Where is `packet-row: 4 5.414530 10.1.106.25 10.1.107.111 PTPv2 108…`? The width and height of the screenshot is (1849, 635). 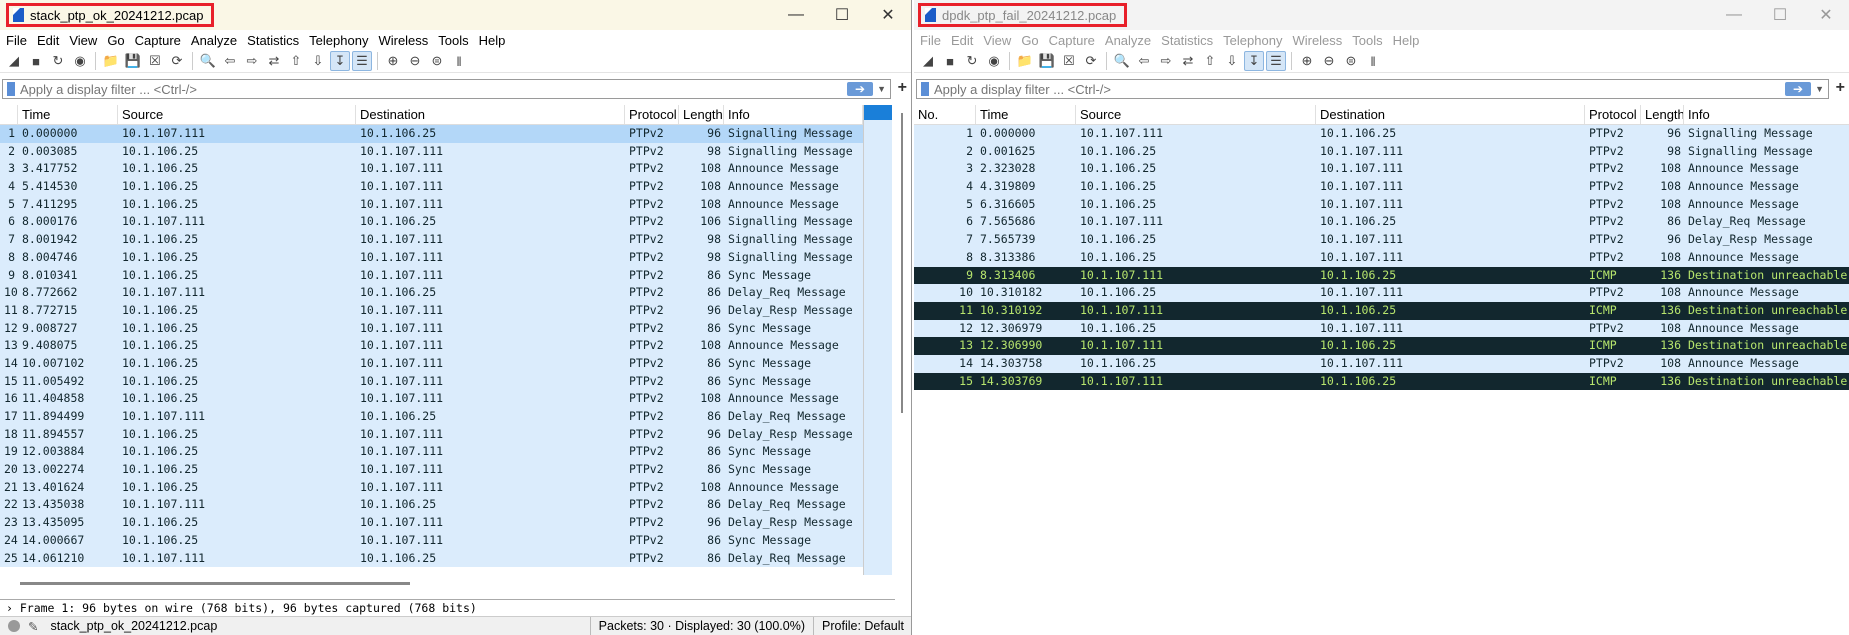 packet-row: 4 5.414530 10.1.106.25 10.1.107.111 PTPv2 108… is located at coordinates (431, 187).